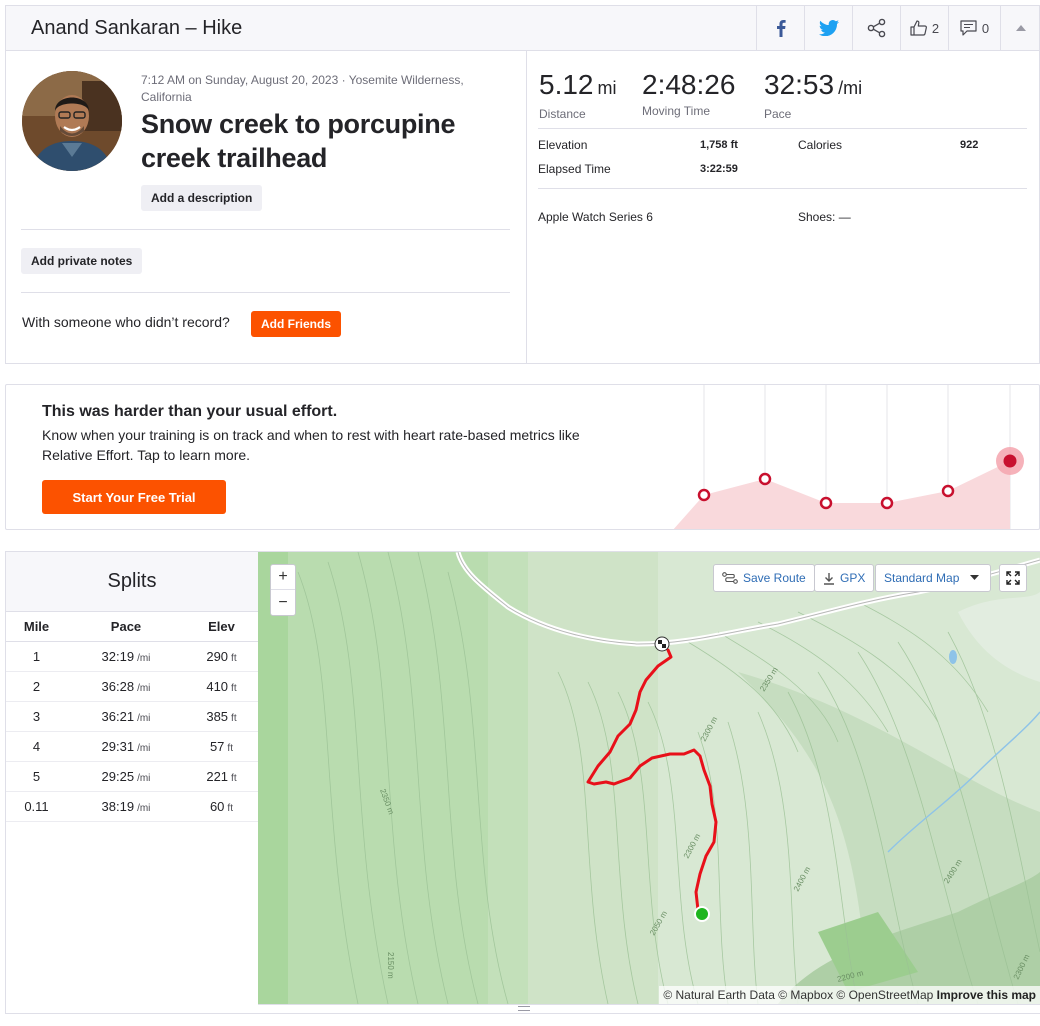 The width and height of the screenshot is (1040, 1026). I want to click on stat-pace: 32:53/mi Pace, so click(813, 94).